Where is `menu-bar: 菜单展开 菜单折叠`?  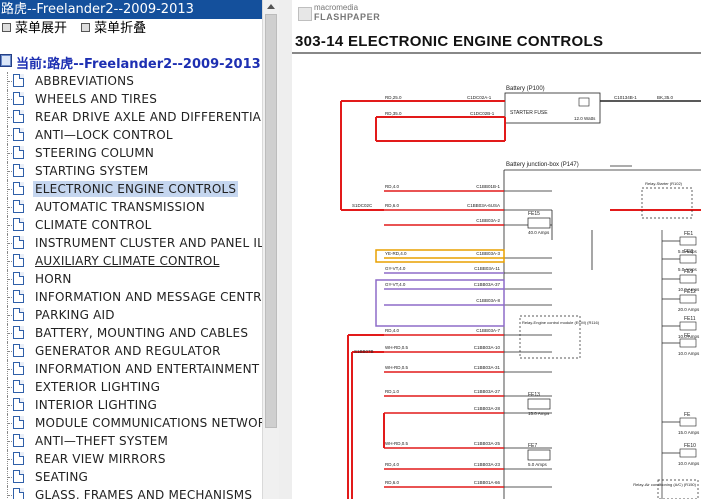
menu-bar: 菜单展开 菜单折叠 is located at coordinates (77, 29).